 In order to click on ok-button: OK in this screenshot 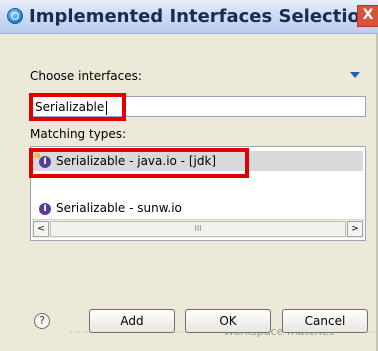, I will do `click(228, 321)`.